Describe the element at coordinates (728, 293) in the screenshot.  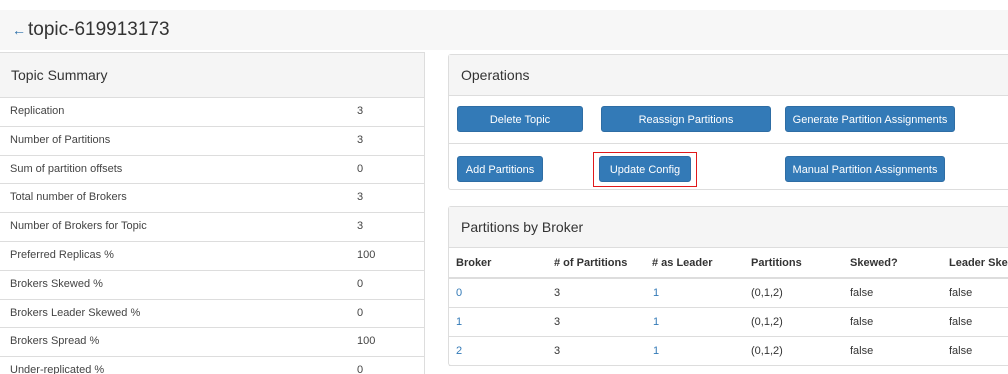
I see `table-row: 0 3 1 (0,1,2) false false` at that location.